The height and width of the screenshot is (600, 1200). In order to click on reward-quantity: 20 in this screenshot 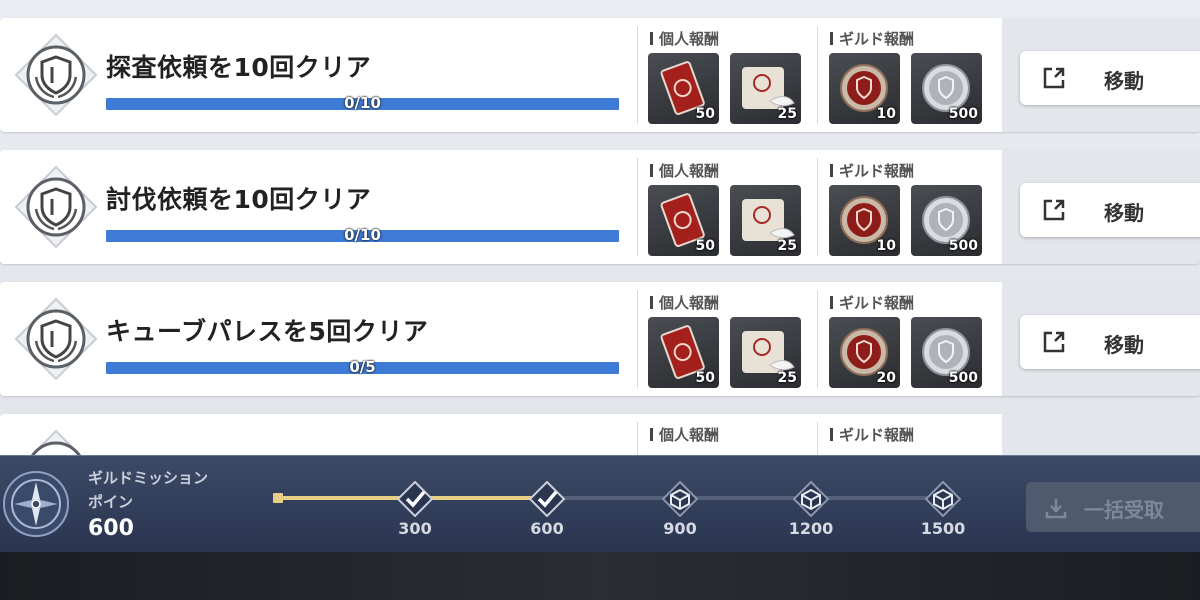, I will do `click(886, 378)`.